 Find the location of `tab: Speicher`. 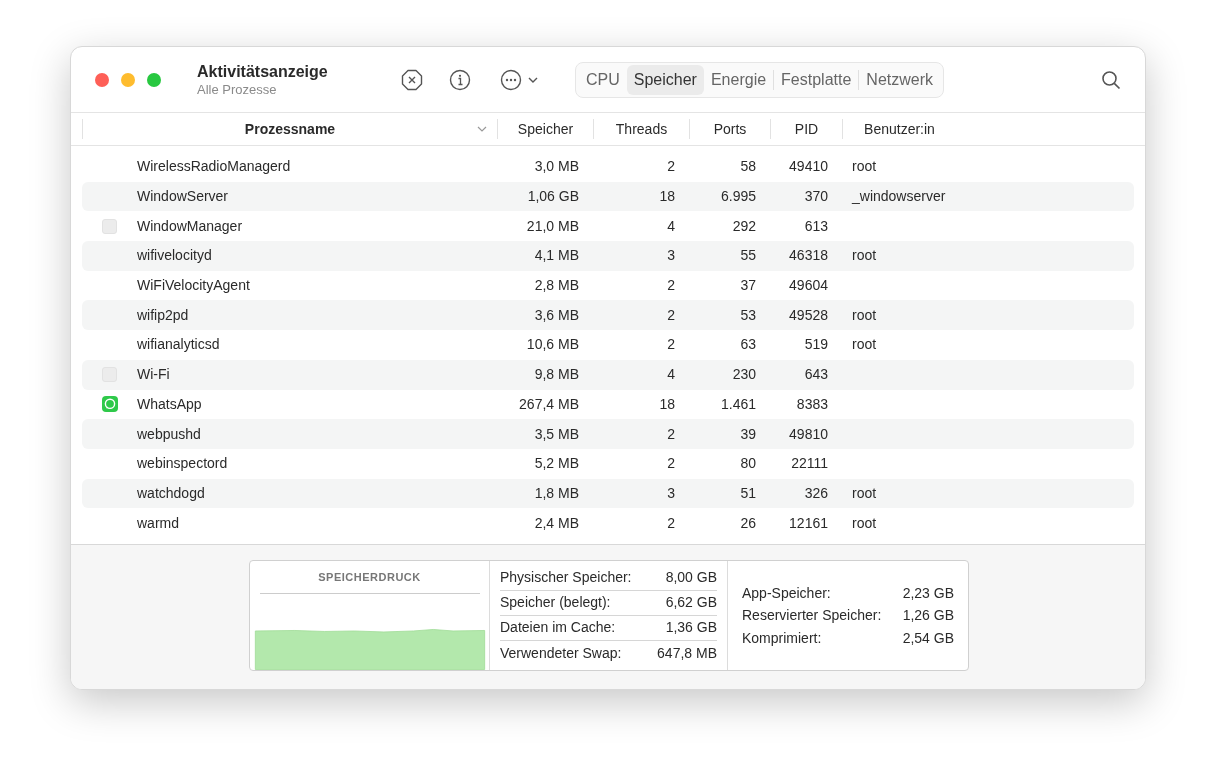

tab: Speicher is located at coordinates (665, 79).